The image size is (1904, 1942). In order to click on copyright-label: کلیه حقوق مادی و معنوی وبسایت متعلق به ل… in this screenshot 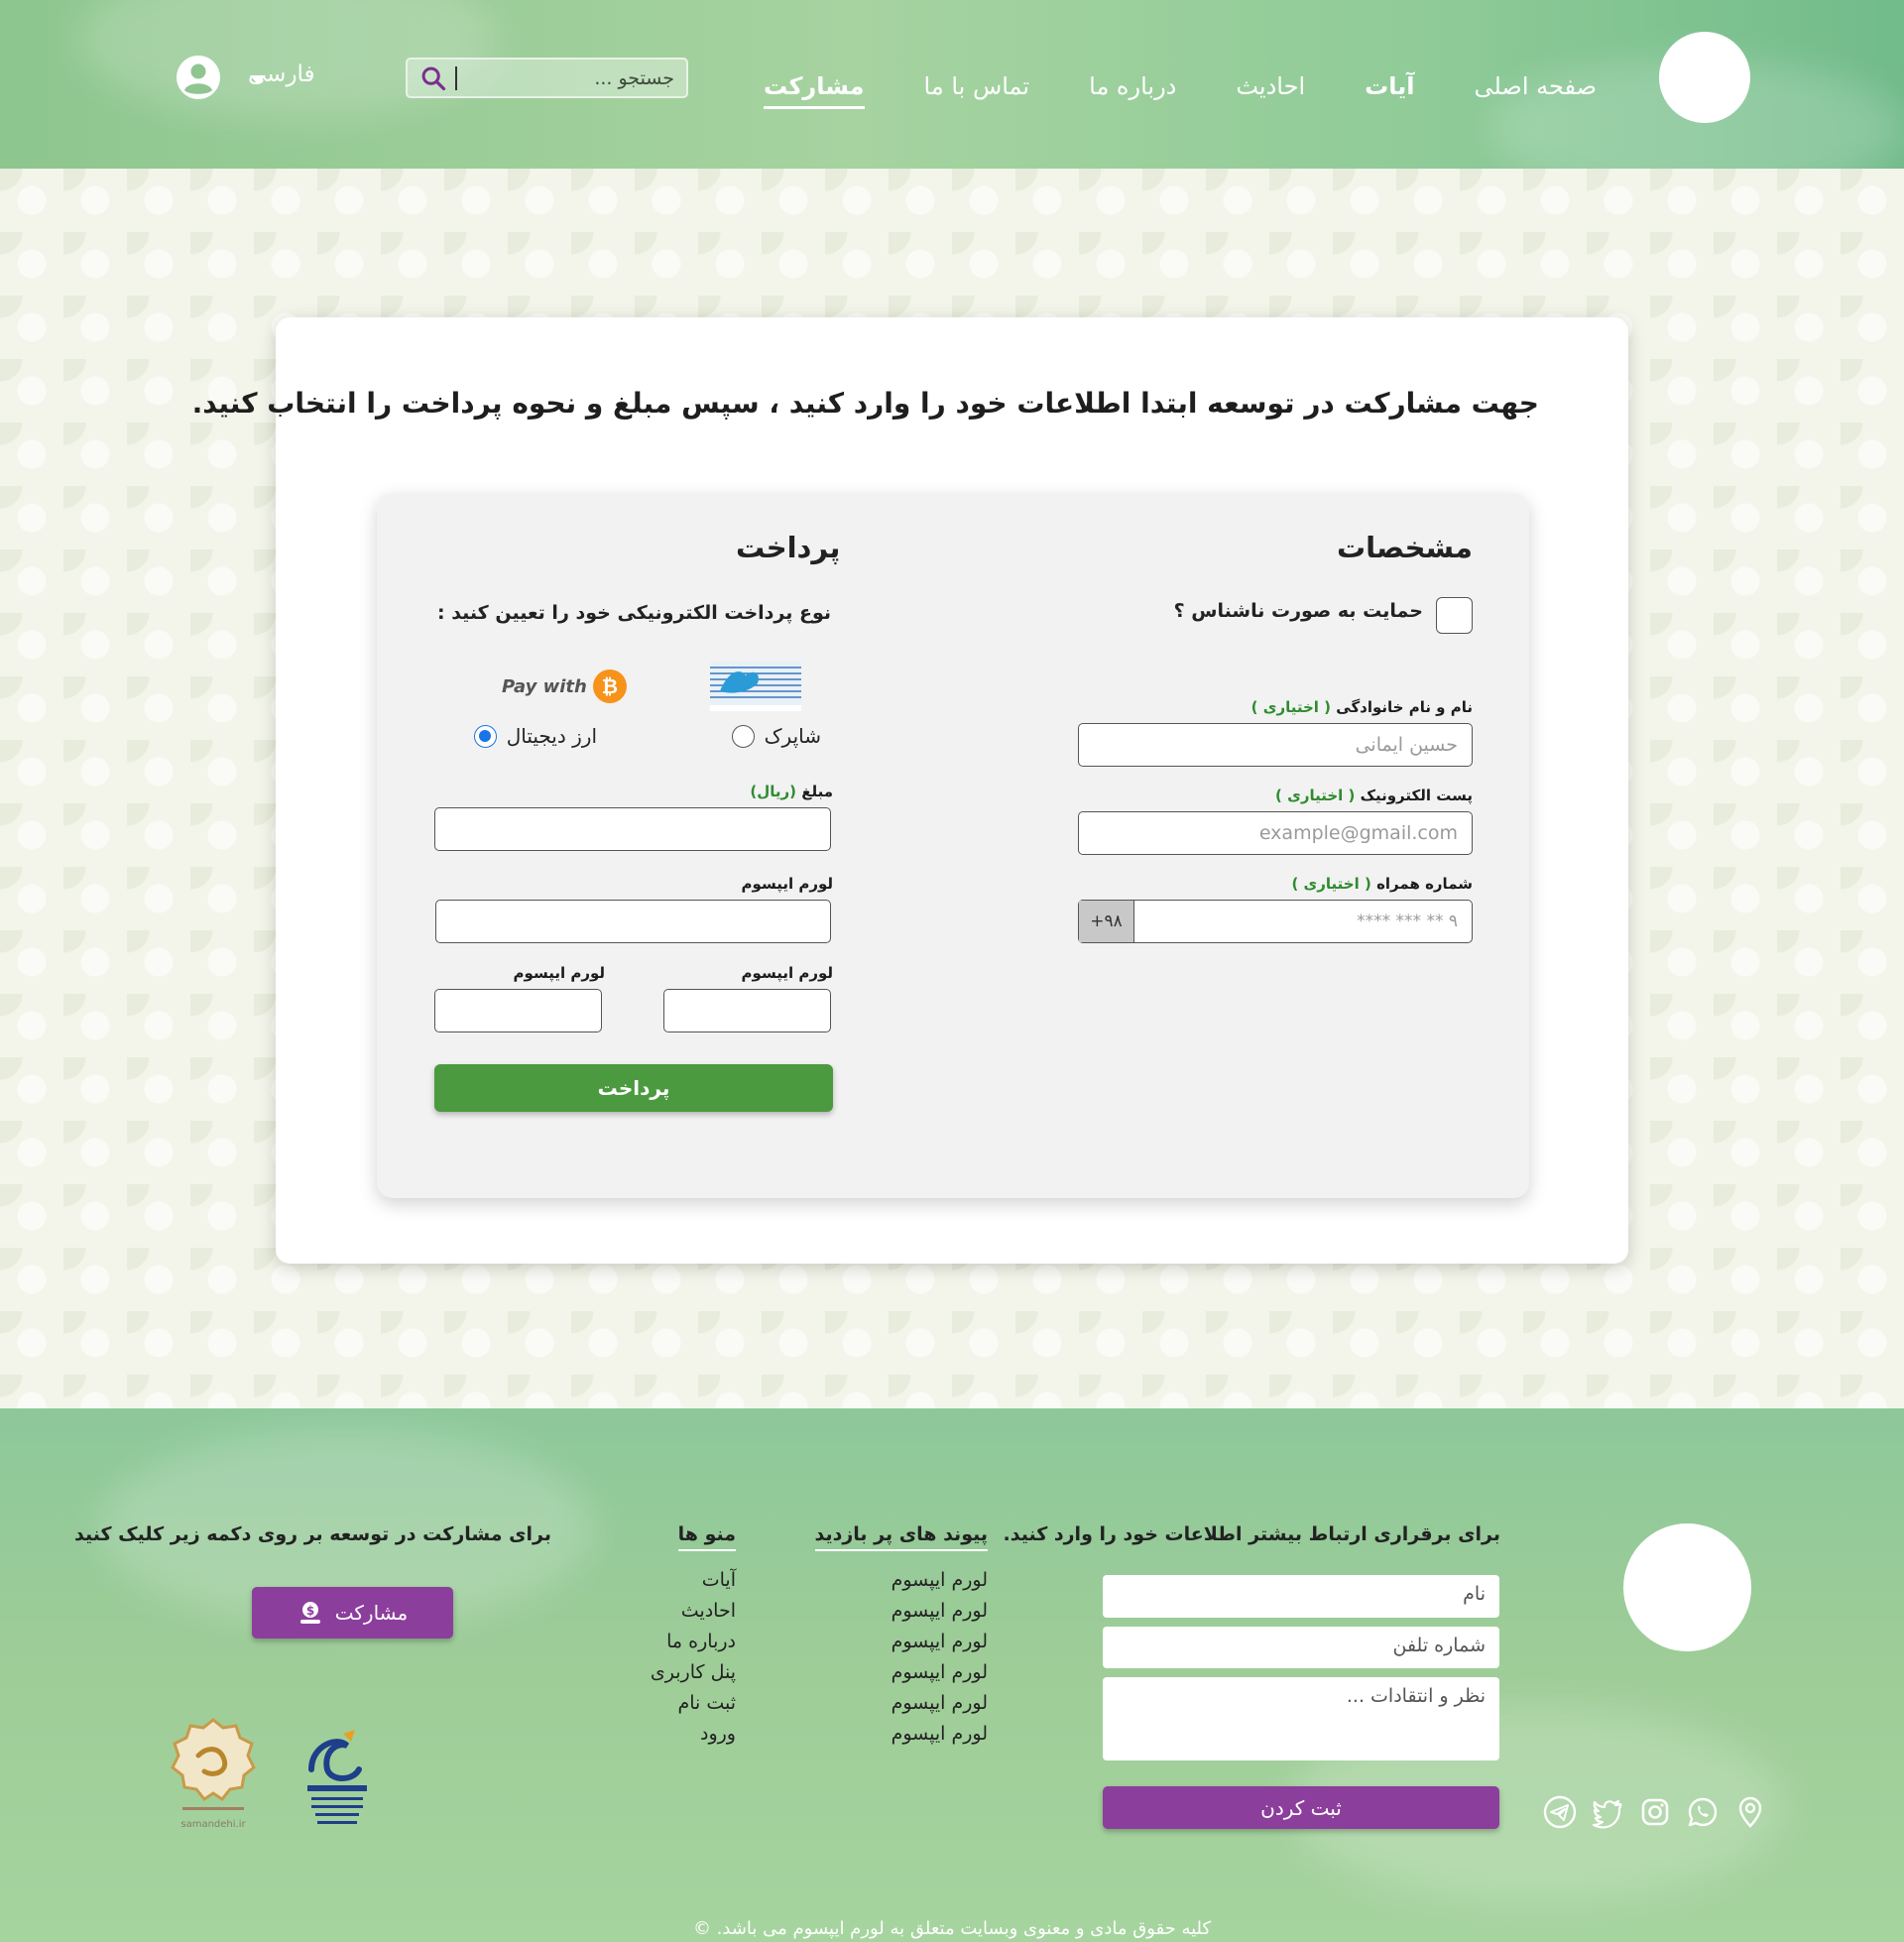, I will do `click(964, 1928)`.